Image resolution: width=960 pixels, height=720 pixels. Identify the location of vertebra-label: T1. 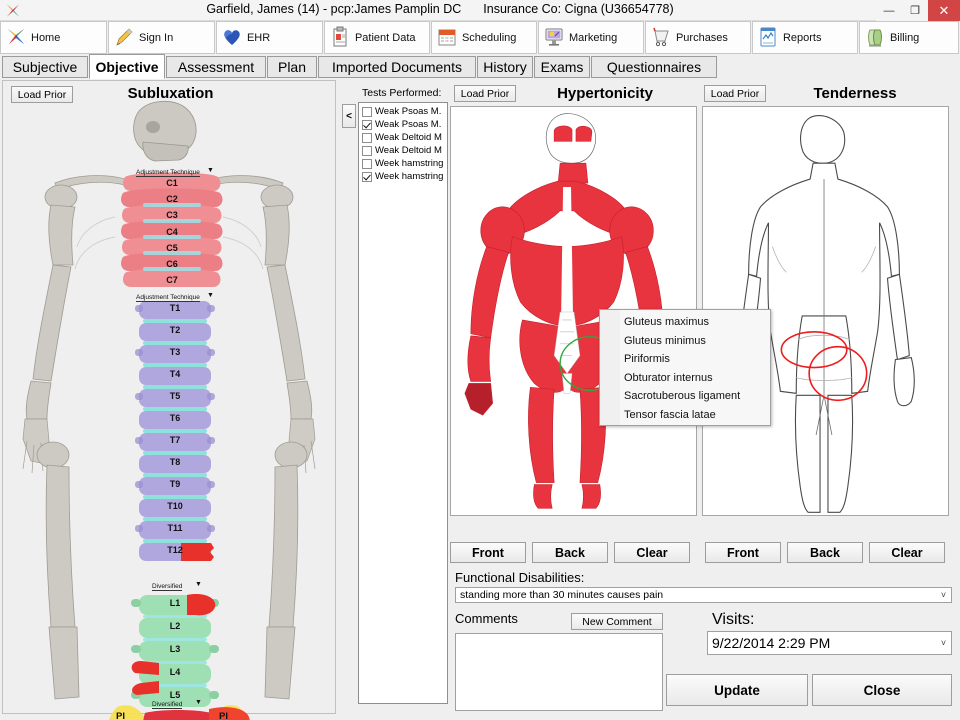
(175, 308).